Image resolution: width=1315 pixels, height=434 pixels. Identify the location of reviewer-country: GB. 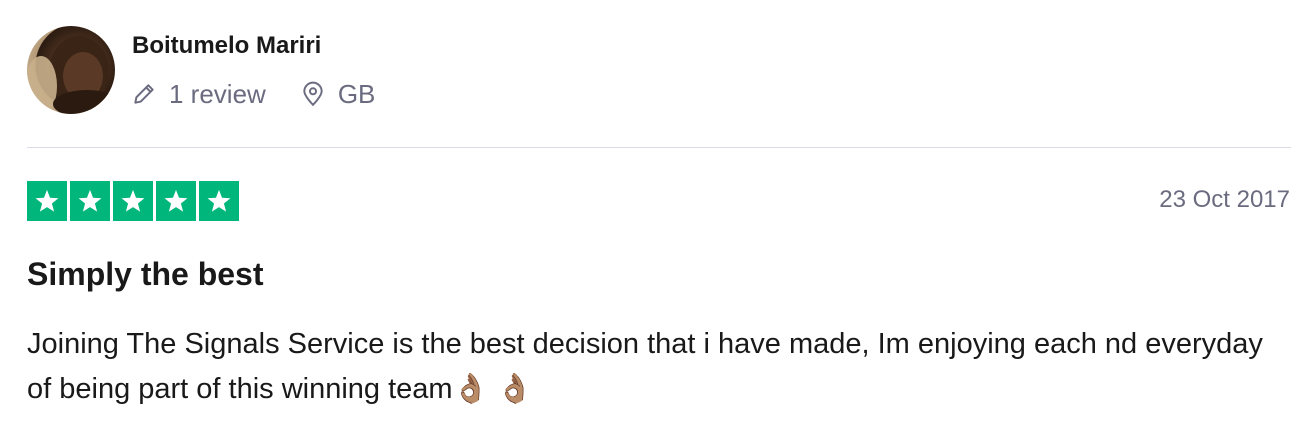
(338, 94).